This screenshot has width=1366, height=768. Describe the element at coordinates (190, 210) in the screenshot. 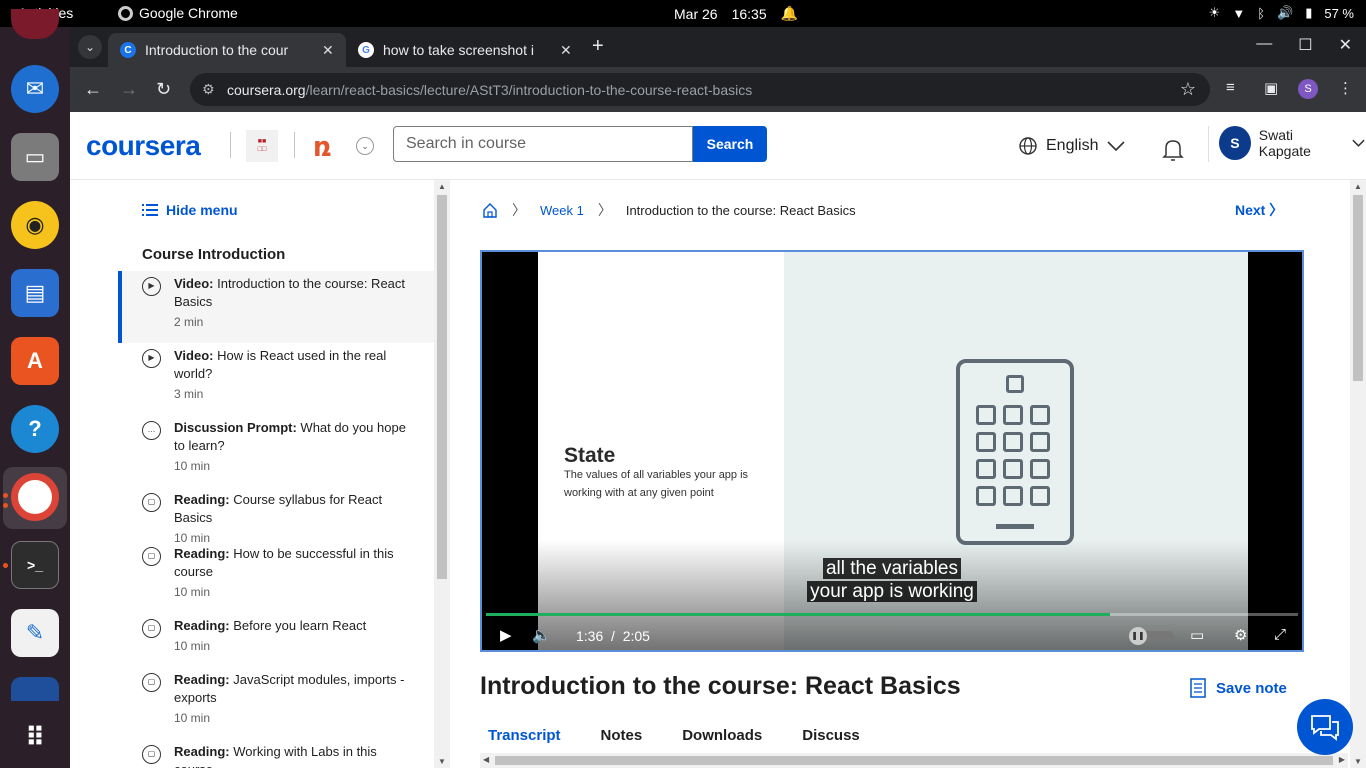

I see `hide-menu-button: Hide menu` at that location.